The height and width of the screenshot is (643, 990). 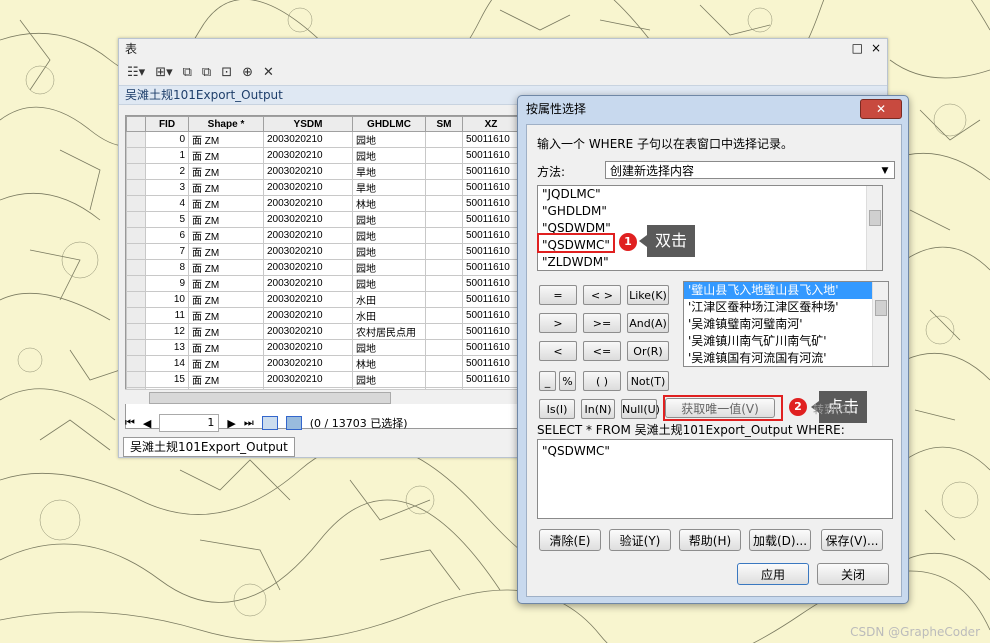 I want to click on clear-selection-icon: ⊡, so click(x=226, y=72).